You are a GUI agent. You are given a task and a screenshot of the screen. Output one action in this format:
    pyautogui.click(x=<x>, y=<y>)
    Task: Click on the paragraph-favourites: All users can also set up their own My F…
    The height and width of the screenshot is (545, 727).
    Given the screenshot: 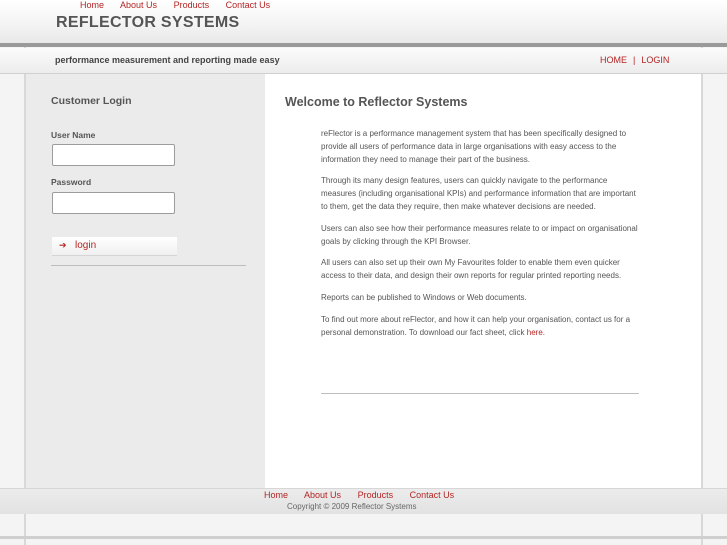 What is the action you would take?
    pyautogui.click(x=471, y=269)
    